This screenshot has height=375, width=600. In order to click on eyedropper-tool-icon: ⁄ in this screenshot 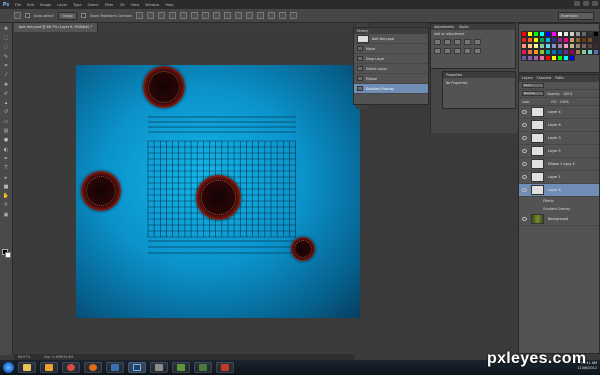, I will do `click(6, 75)`.